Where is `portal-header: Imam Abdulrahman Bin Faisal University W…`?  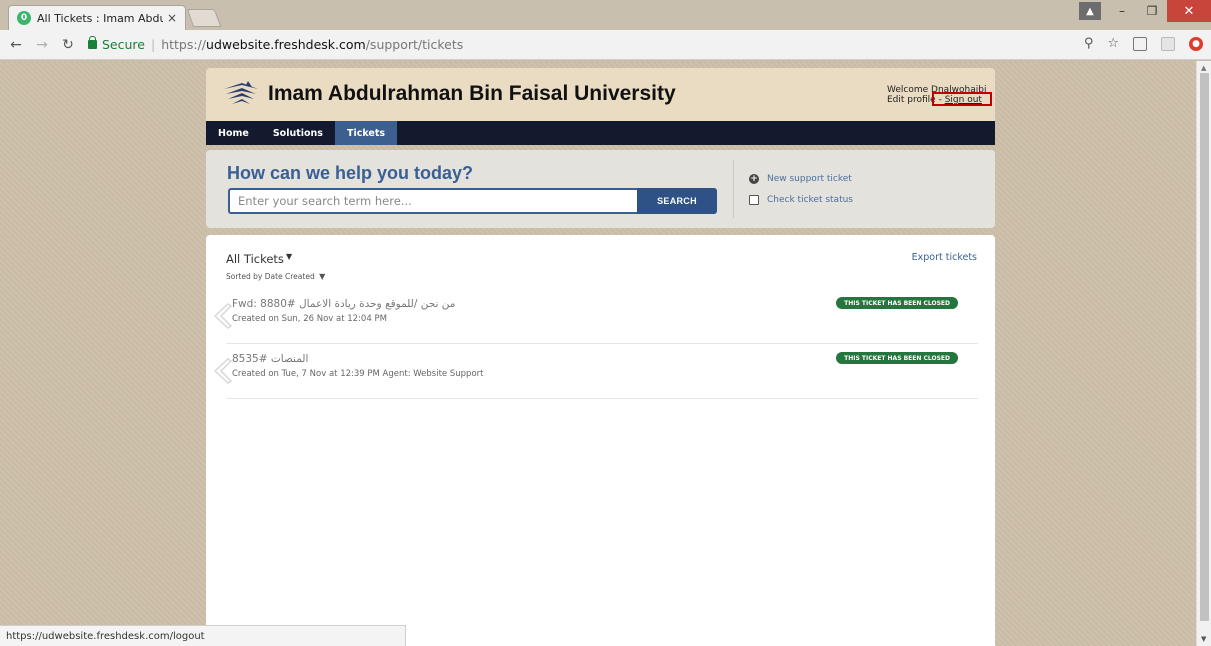 portal-header: Imam Abdulrahman Bin Faisal University W… is located at coordinates (600, 94).